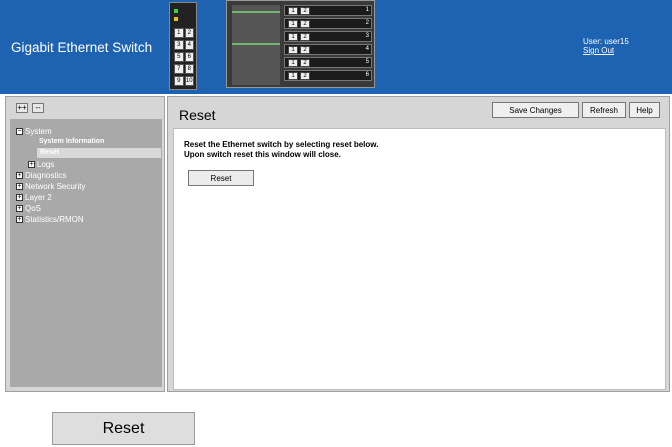  What do you see at coordinates (34, 197) in the screenshot?
I see `tree-item-layer-2: + Layer 2` at bounding box center [34, 197].